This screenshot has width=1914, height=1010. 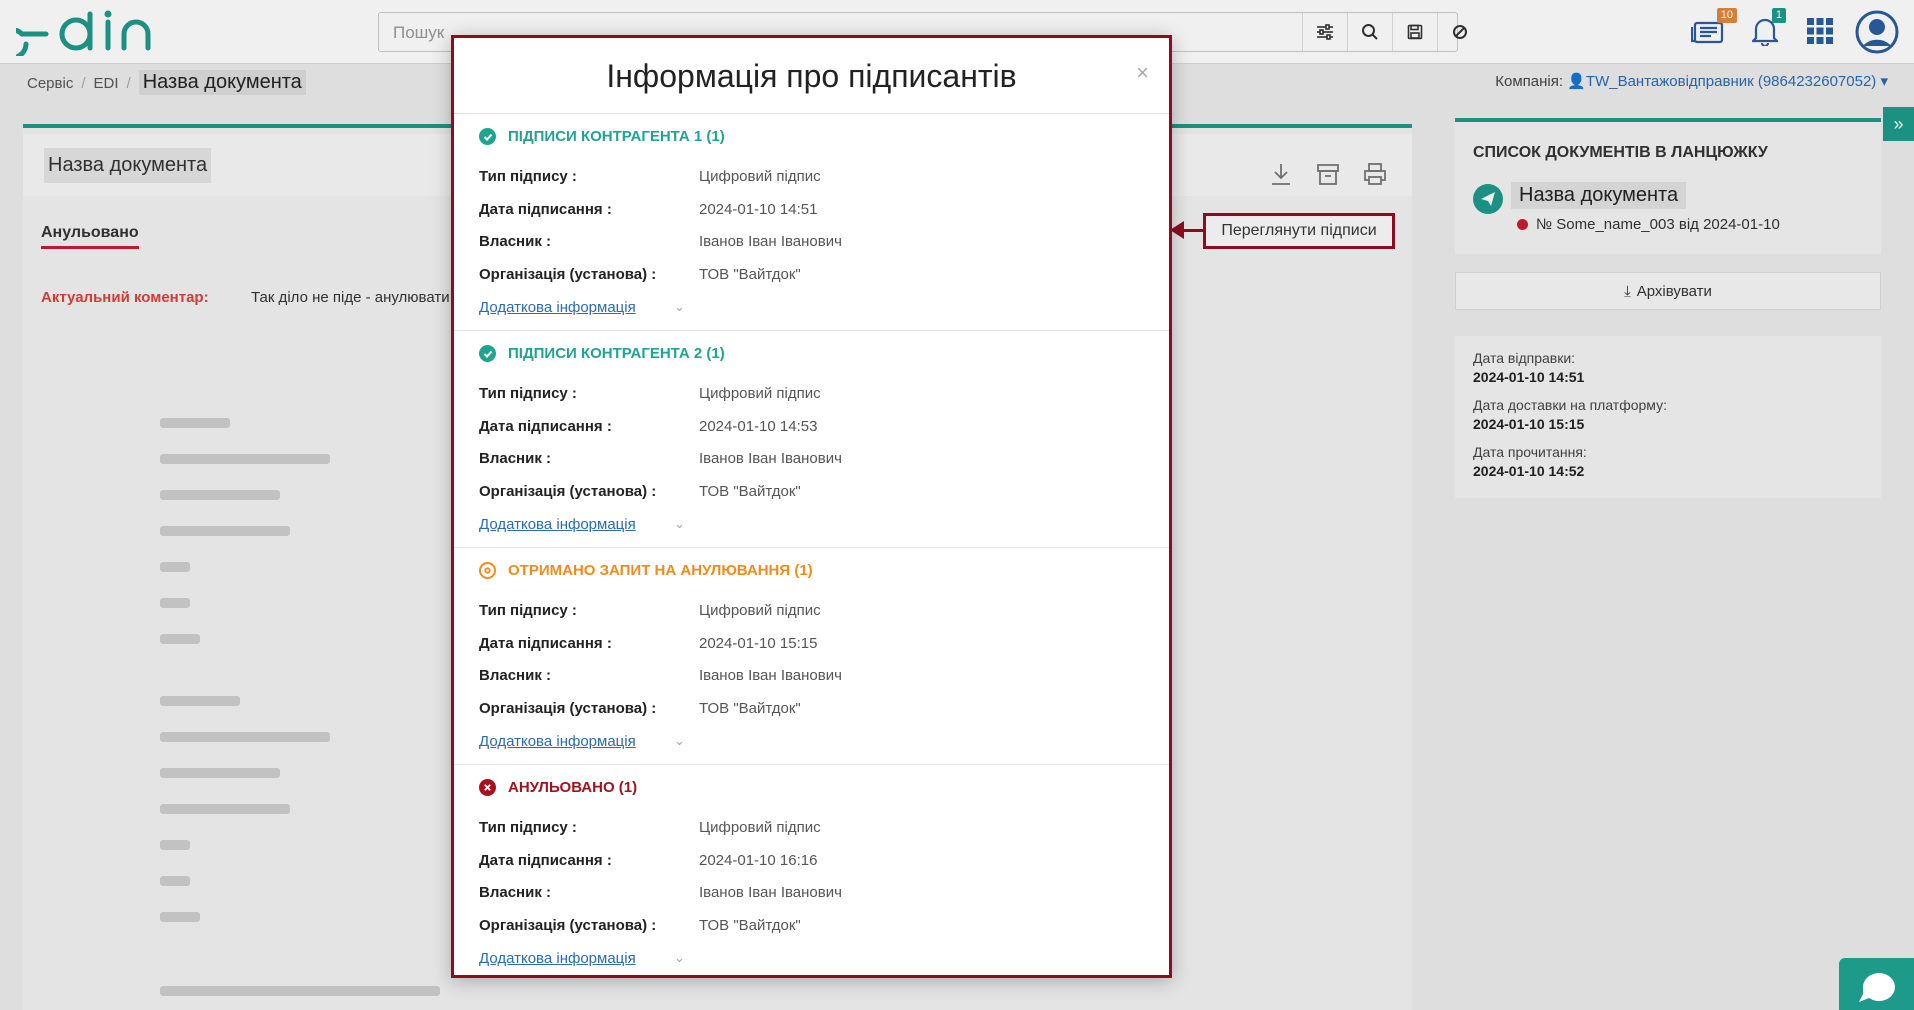 What do you see at coordinates (648, 209) in the screenshot?
I see `field-row: Дата підписання : 2024-01-10 14:51` at bounding box center [648, 209].